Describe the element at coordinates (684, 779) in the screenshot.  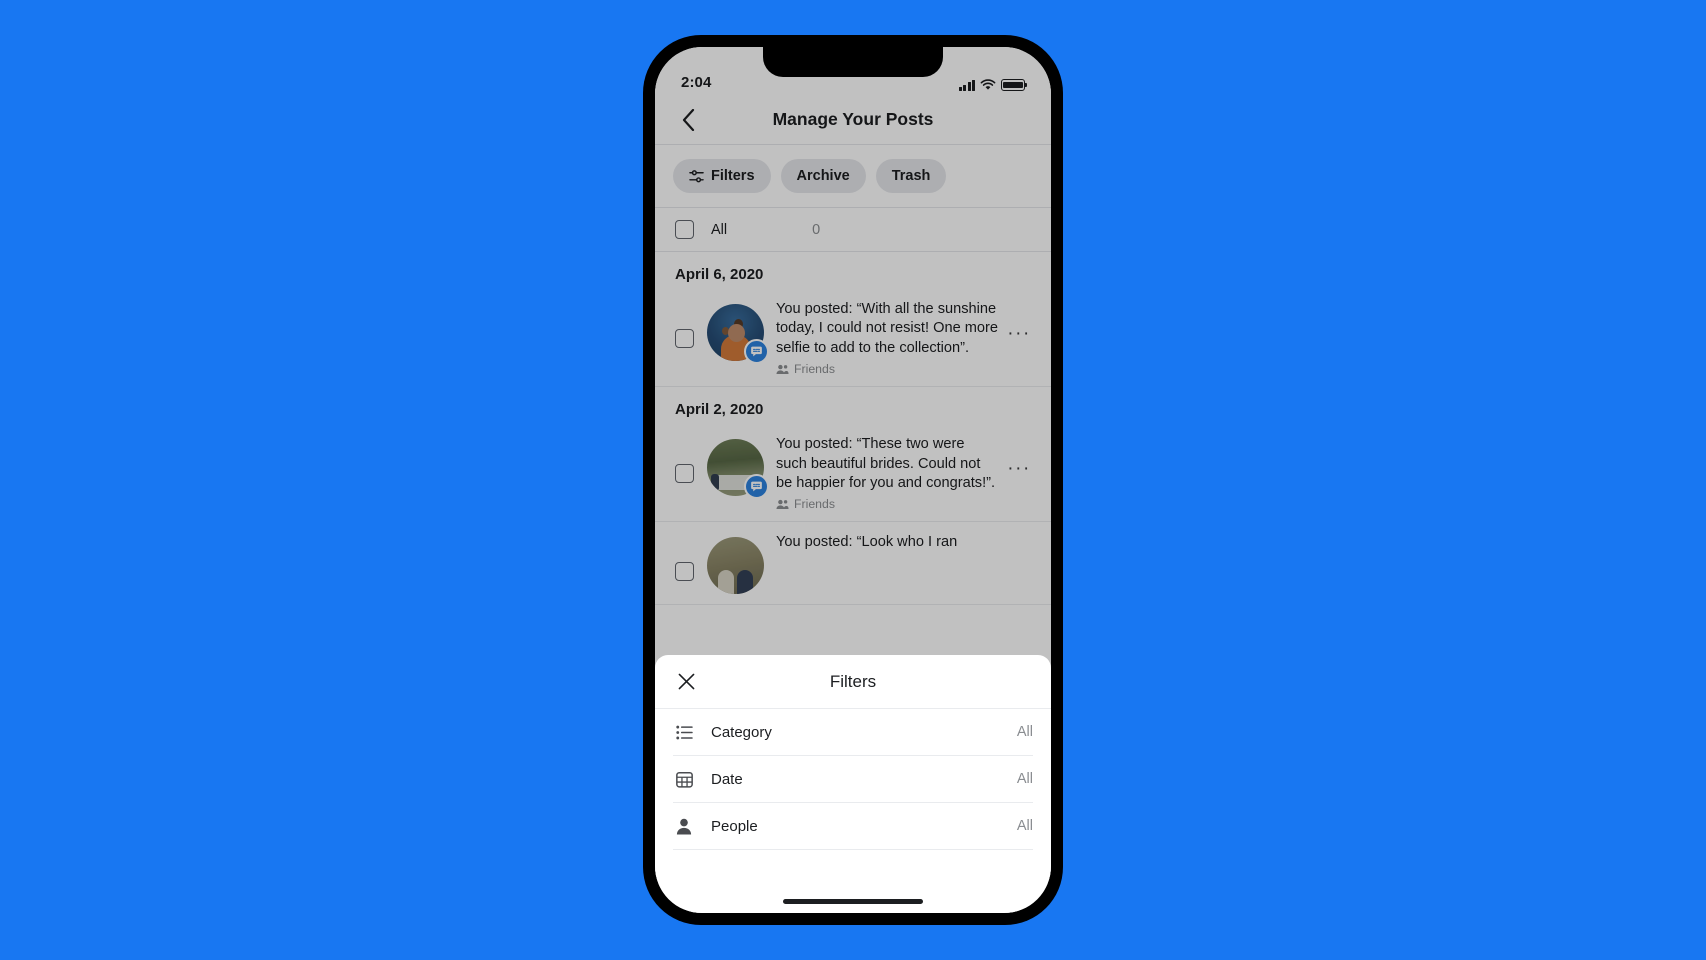
I see `calendar-icon` at that location.